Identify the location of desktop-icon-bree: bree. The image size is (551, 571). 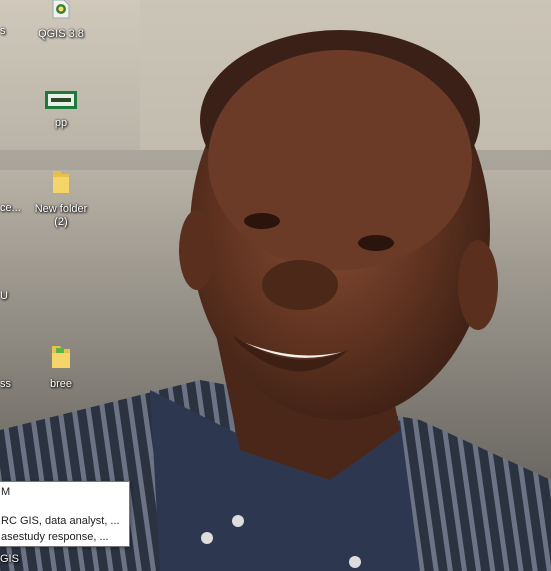
(61, 367).